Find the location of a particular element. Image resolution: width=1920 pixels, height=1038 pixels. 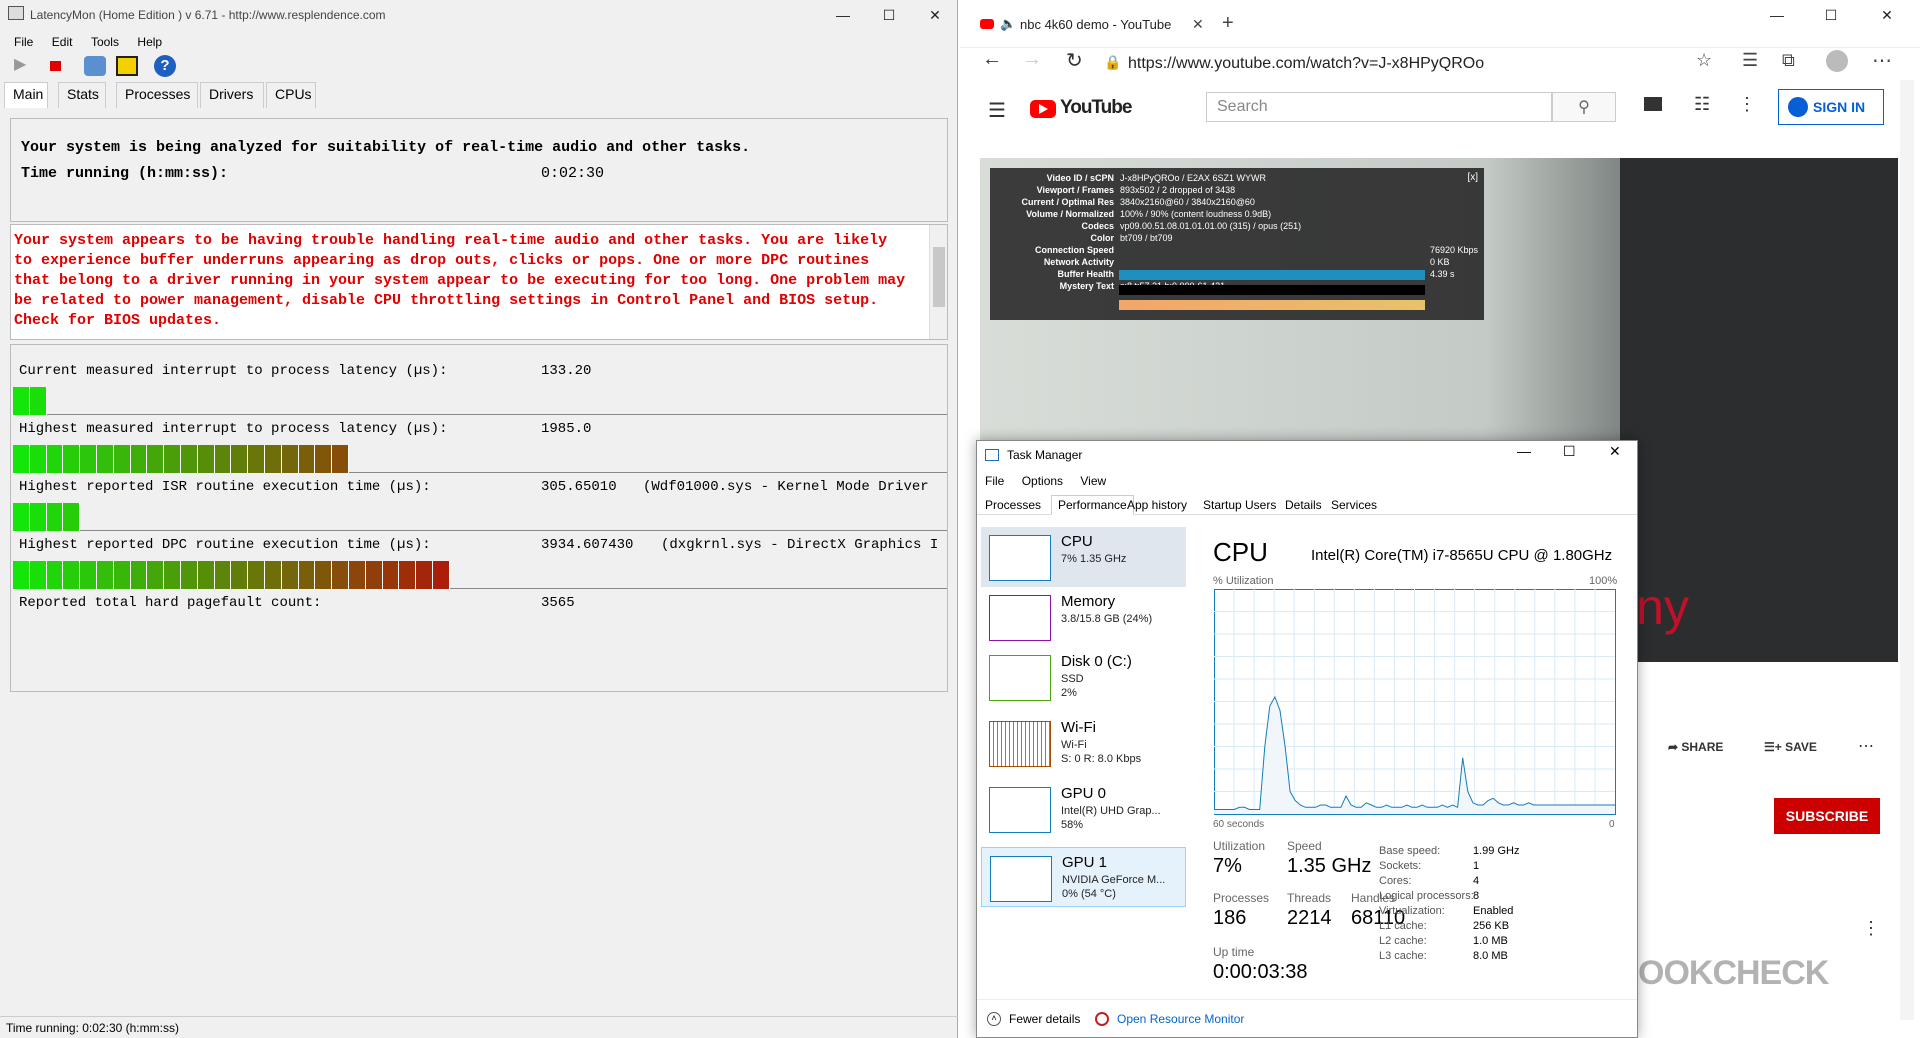

browser-tab: 🔈 nbc 4k60 demo - YouTube ✕ is located at coordinates (1093, 24).